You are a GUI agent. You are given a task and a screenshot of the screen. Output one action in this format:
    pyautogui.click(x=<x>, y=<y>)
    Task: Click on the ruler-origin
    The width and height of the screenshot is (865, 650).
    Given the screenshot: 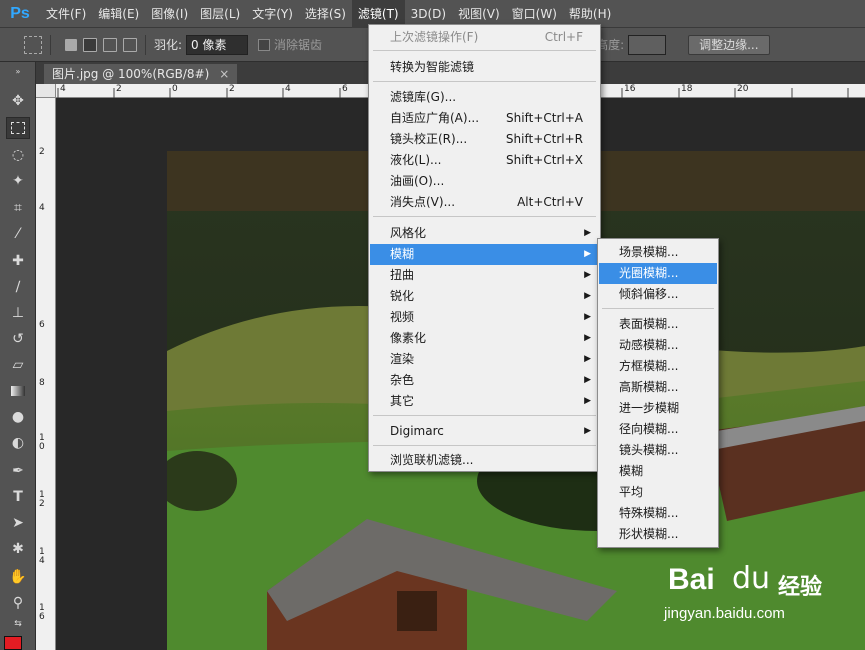 What is the action you would take?
    pyautogui.click(x=46, y=91)
    